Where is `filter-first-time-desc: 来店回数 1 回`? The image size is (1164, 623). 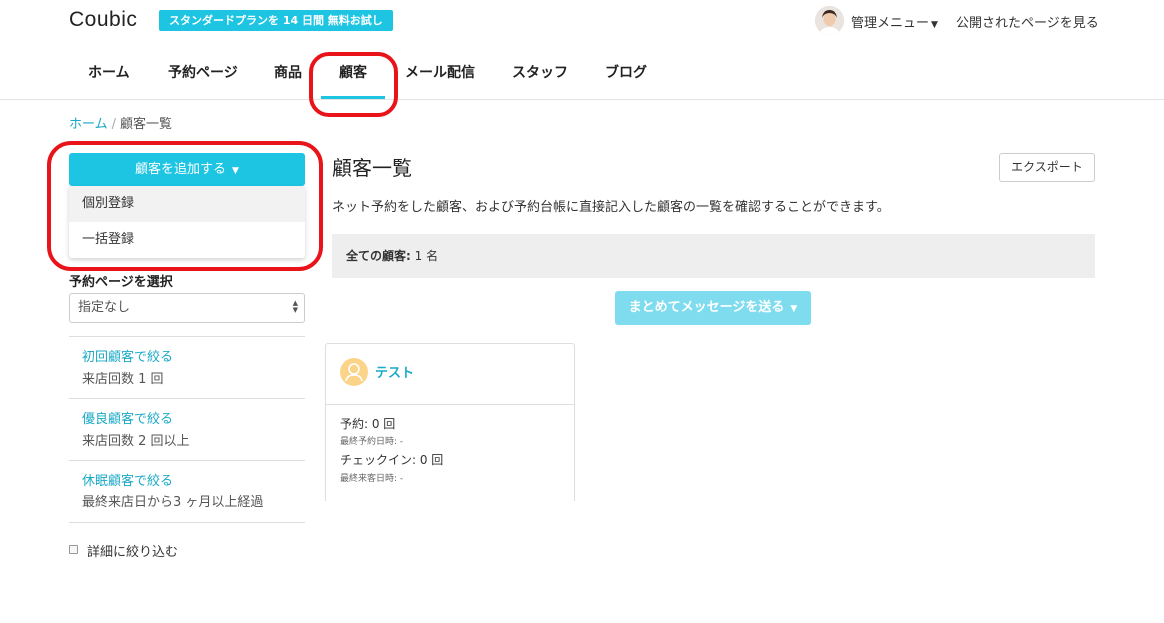 filter-first-time-desc: 来店回数 1 回 is located at coordinates (123, 379).